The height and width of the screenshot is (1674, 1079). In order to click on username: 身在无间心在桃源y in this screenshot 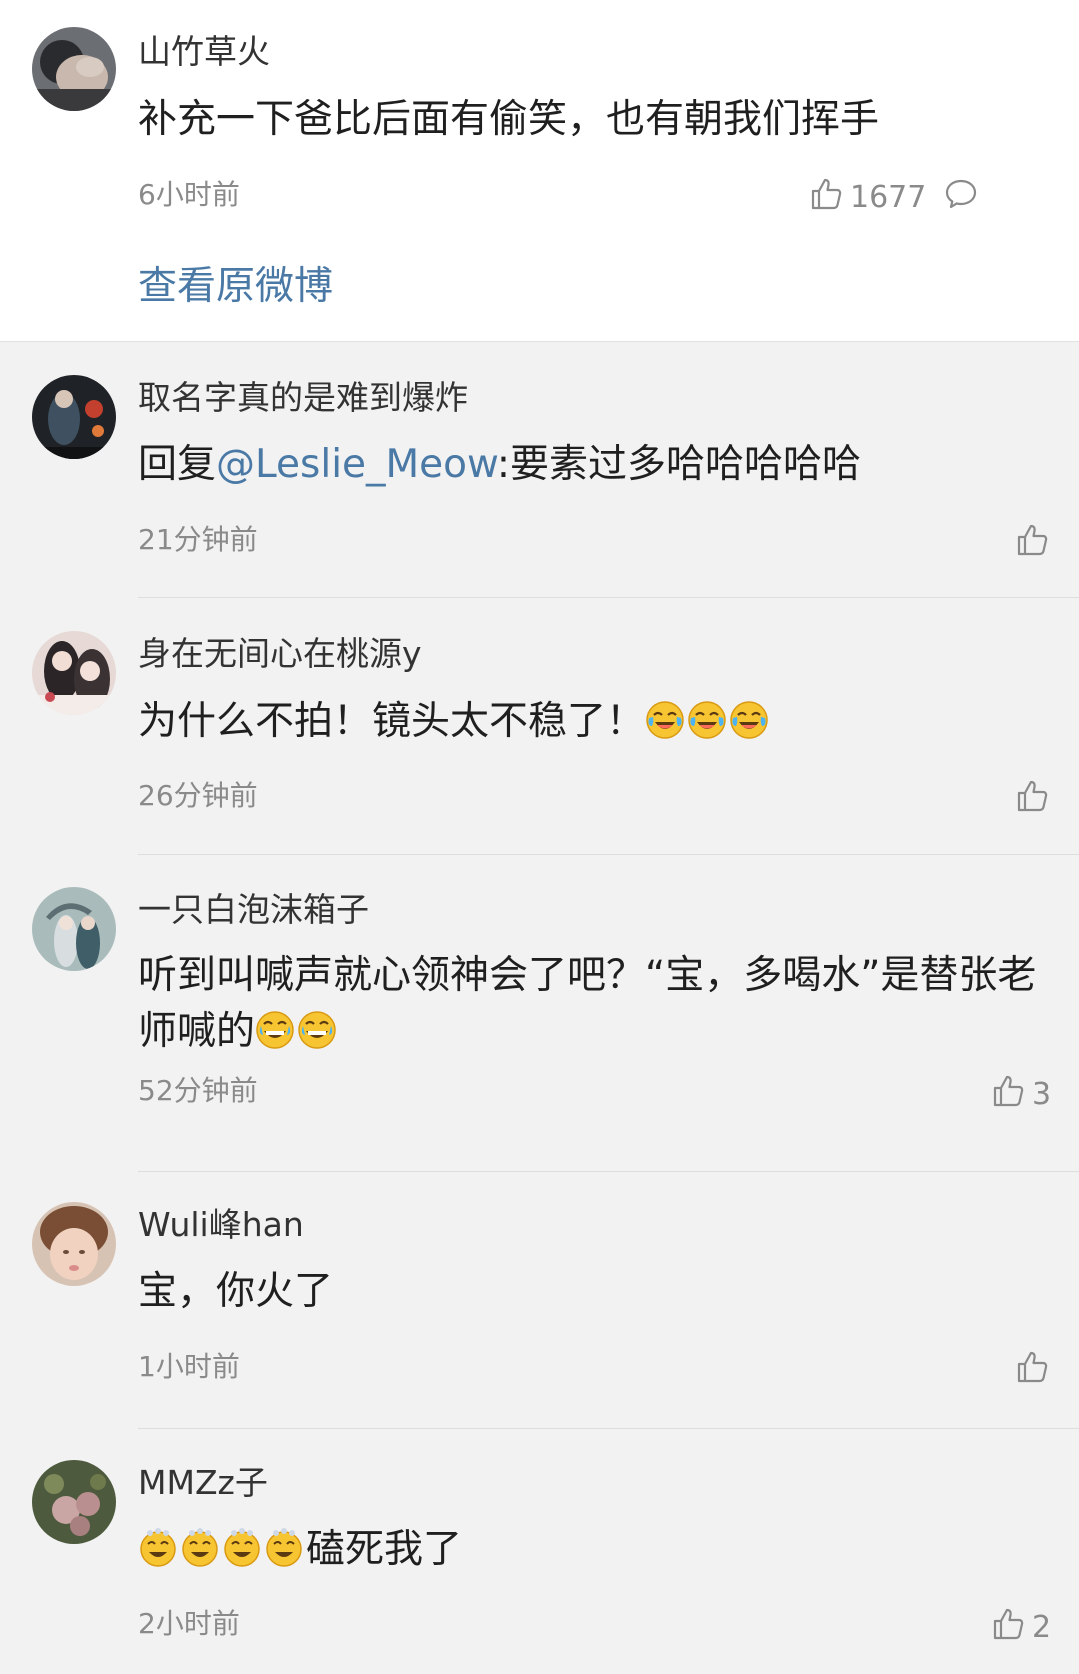, I will do `click(280, 654)`.